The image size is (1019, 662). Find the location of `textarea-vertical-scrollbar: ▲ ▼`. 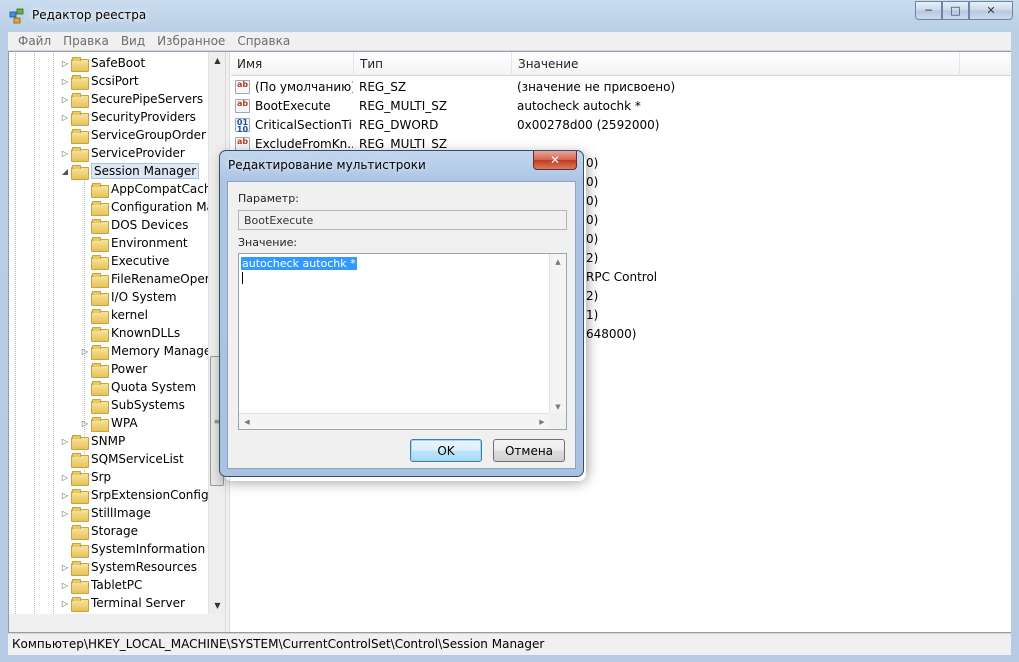

textarea-vertical-scrollbar: ▲ ▼ is located at coordinates (557, 334).